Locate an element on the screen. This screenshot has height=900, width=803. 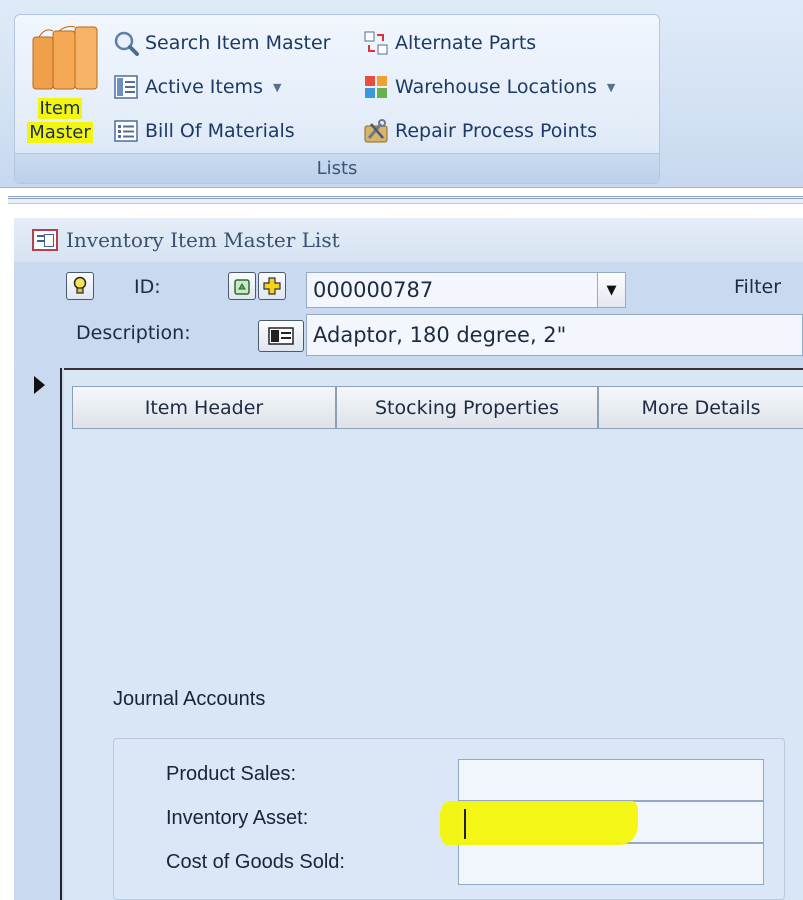
add-record-button is located at coordinates (272, 286).